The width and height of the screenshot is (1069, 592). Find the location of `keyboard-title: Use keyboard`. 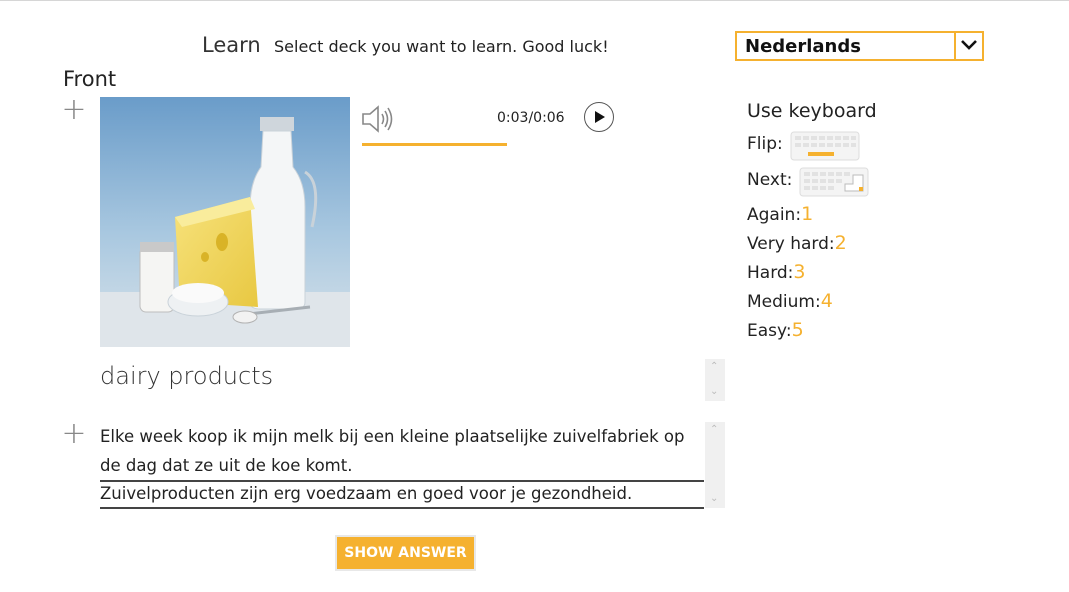

keyboard-title: Use keyboard is located at coordinates (812, 111).